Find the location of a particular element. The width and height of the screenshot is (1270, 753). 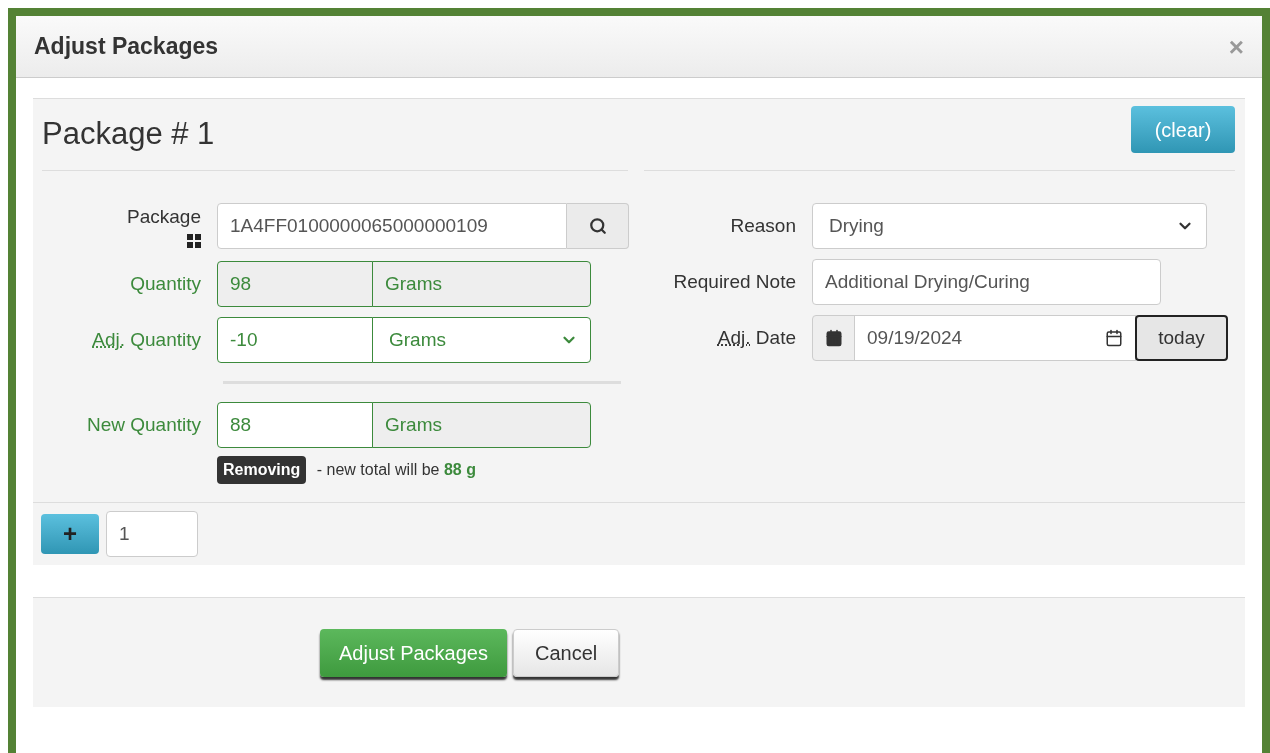

field-label: Adj. Quantity is located at coordinates (146, 339).